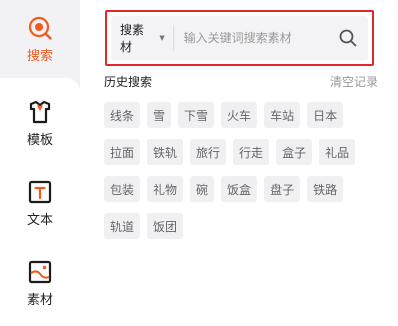 The height and width of the screenshot is (326, 398). Describe the element at coordinates (165, 189) in the screenshot. I see `history-tag: 礼物` at that location.